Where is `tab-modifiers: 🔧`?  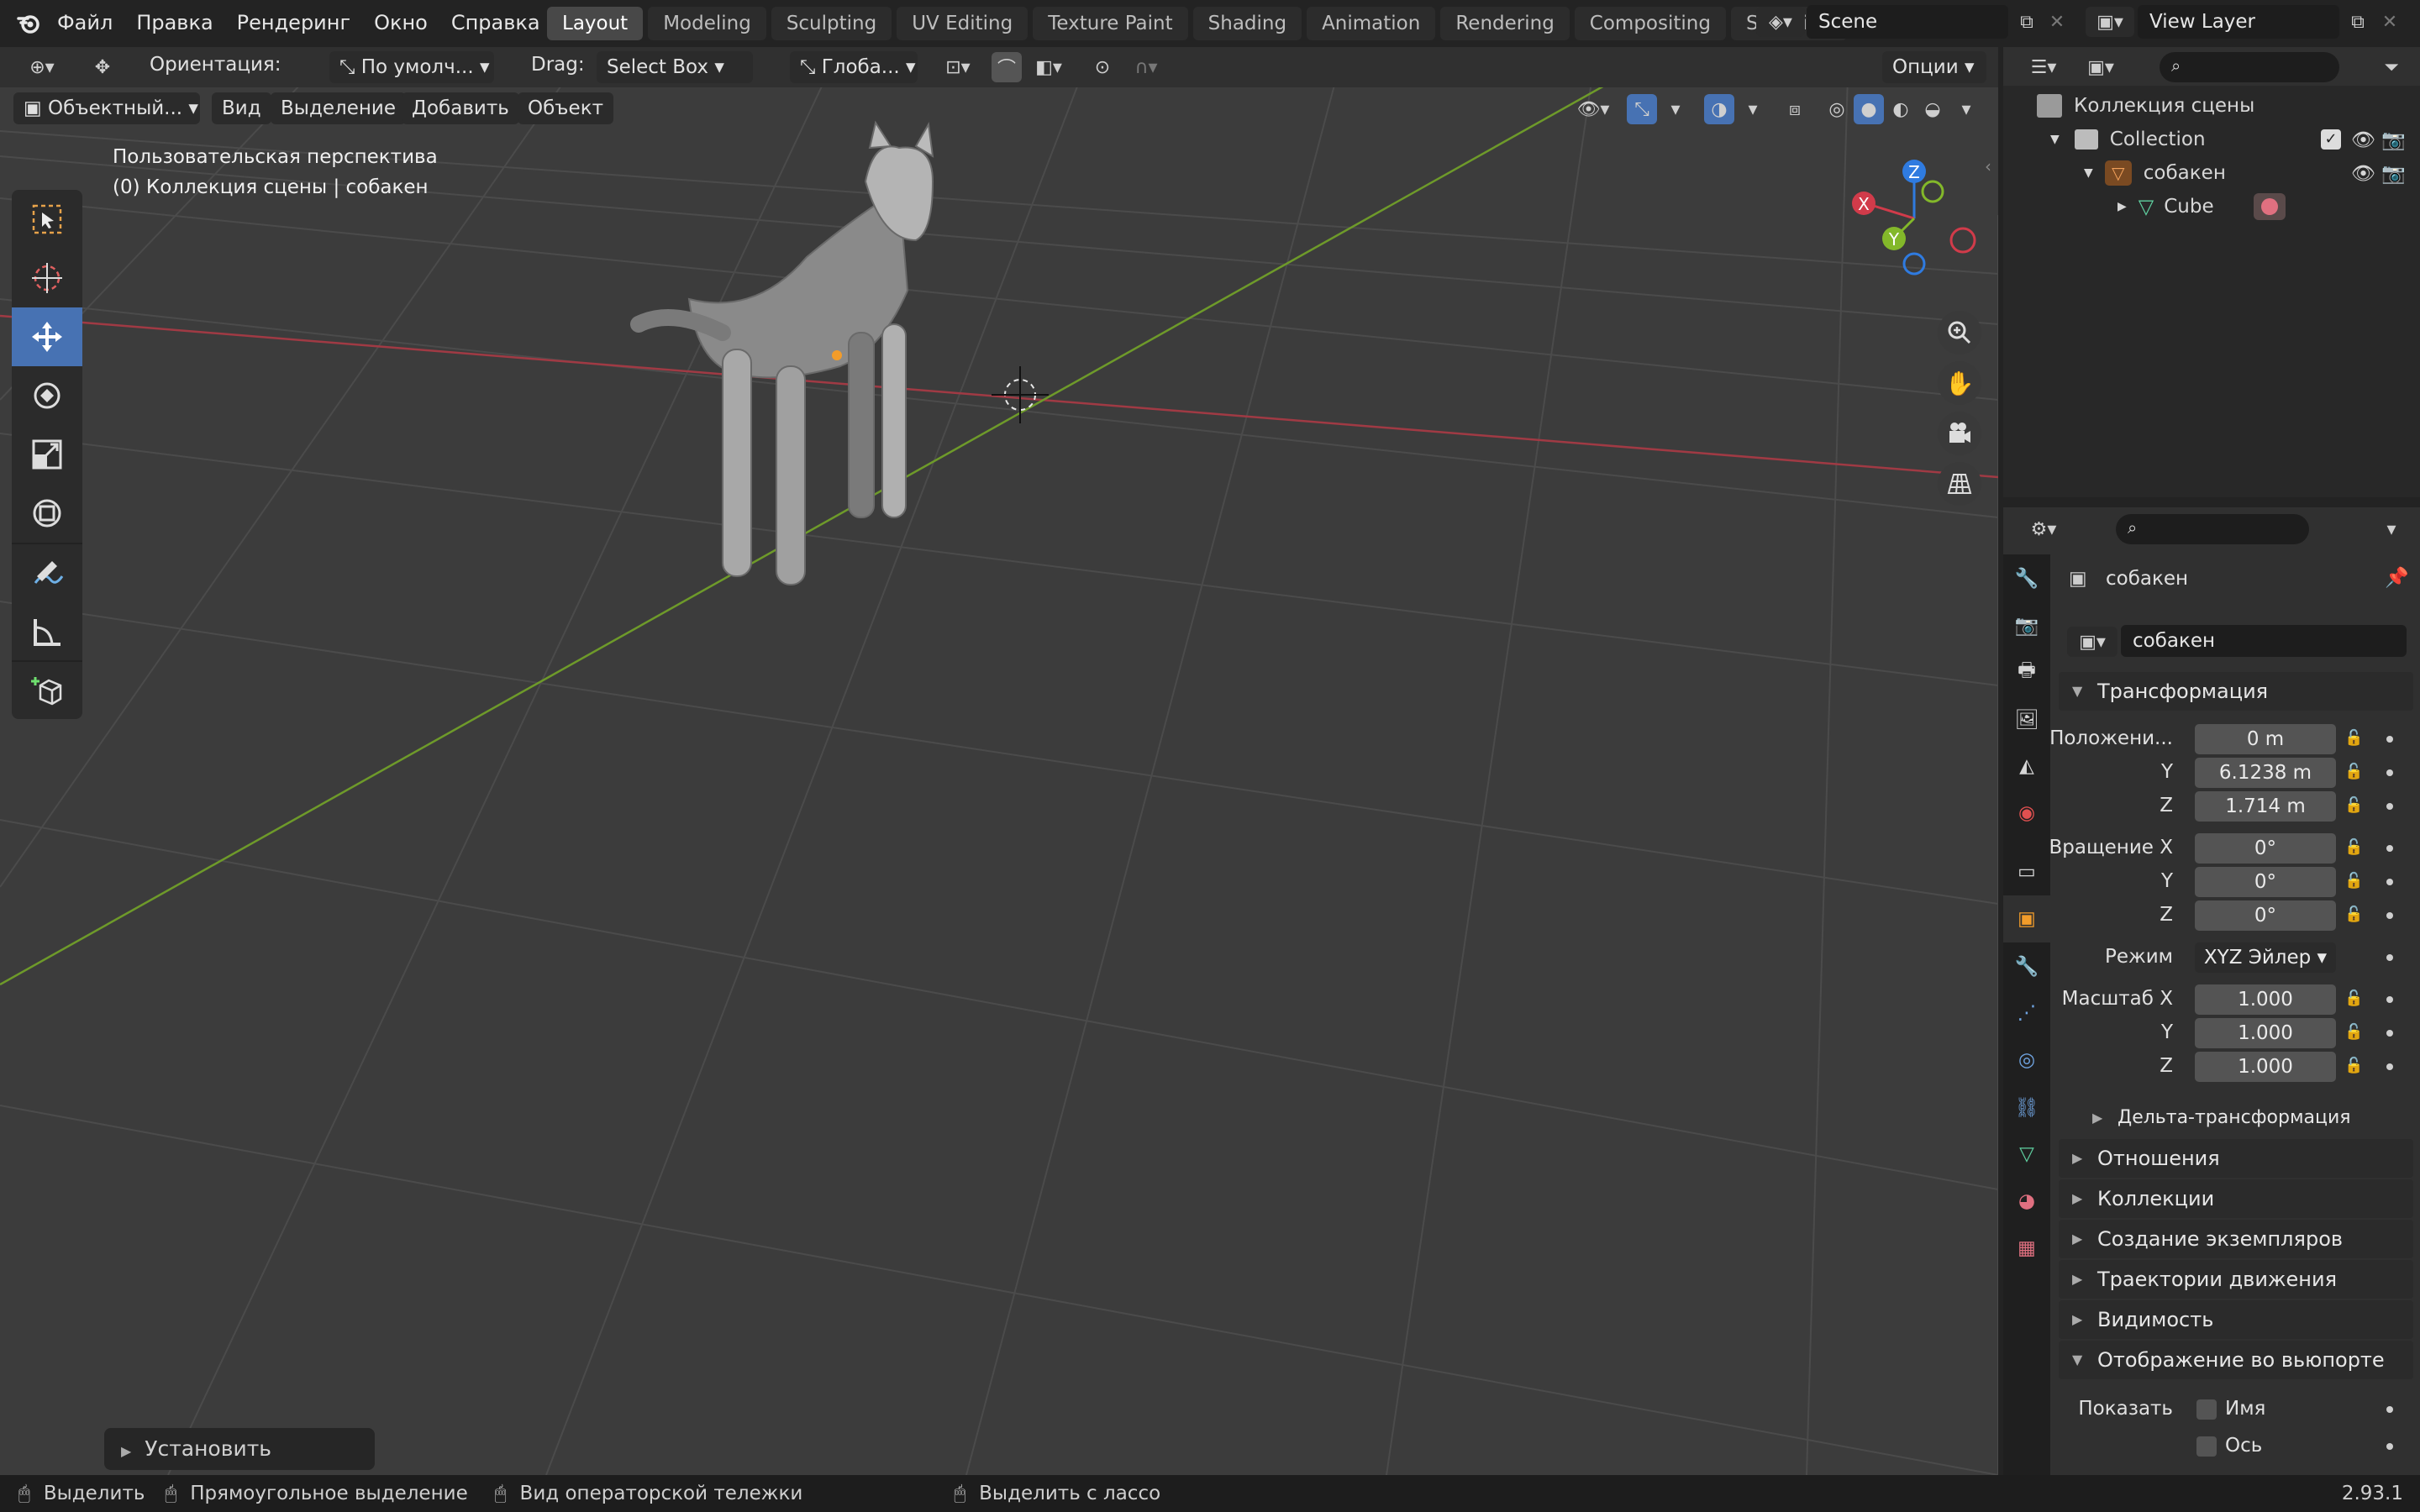
tab-modifiers: 🔧 is located at coordinates (2027, 966).